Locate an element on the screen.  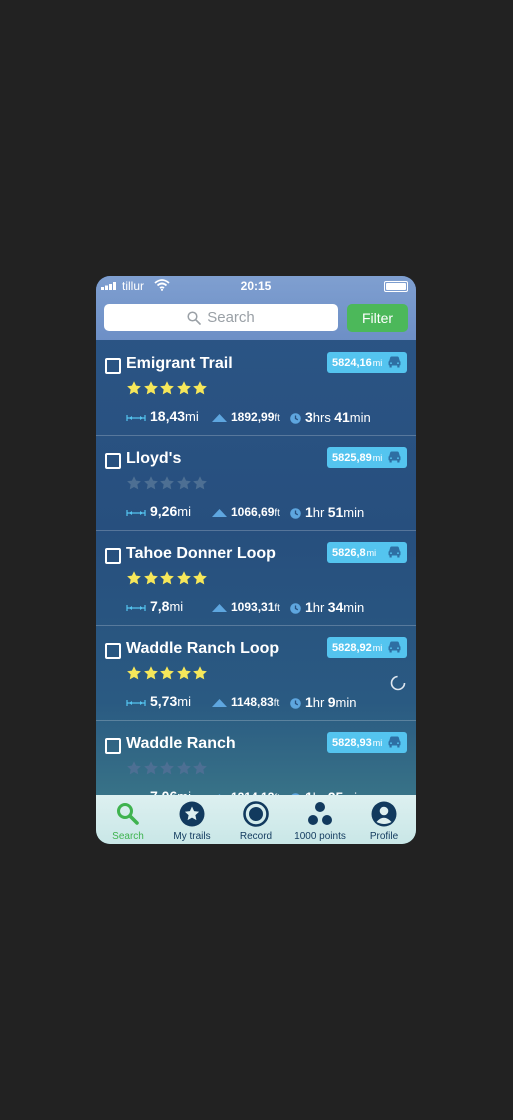
trail-duration: 3hrs 41min is located at coordinates (330, 417).